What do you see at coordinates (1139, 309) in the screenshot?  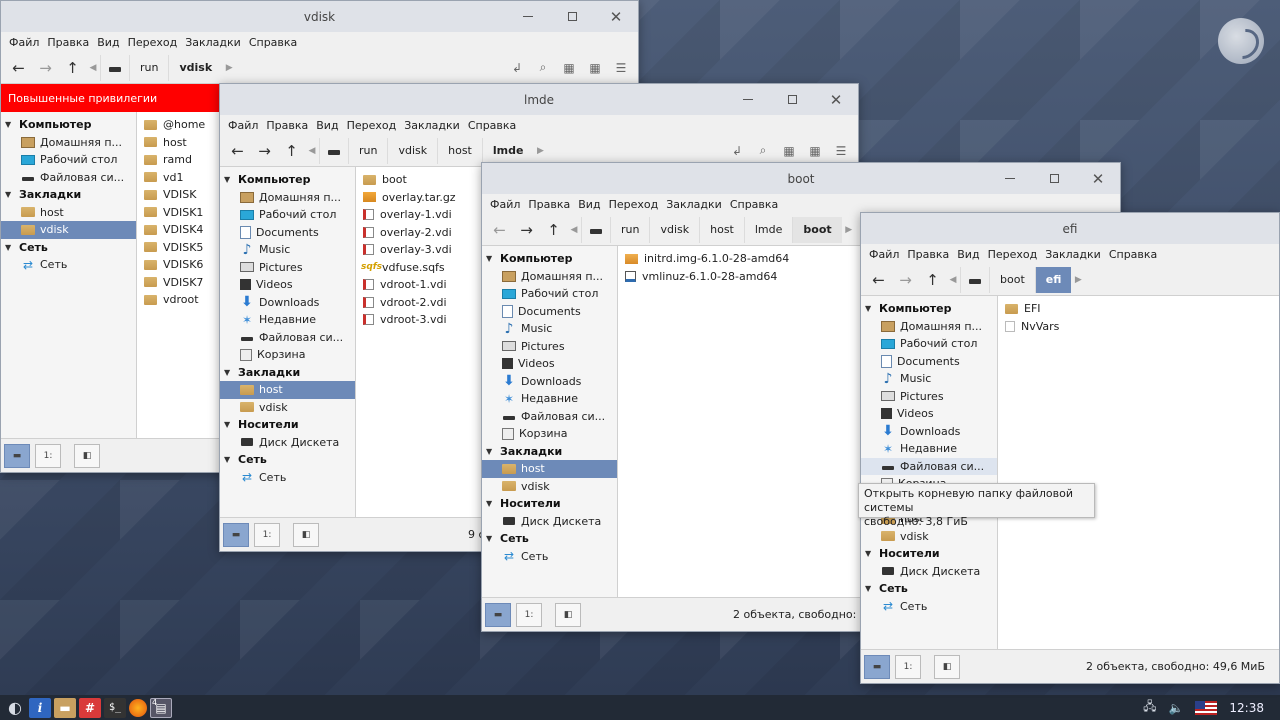 I see `file-item: EFI` at bounding box center [1139, 309].